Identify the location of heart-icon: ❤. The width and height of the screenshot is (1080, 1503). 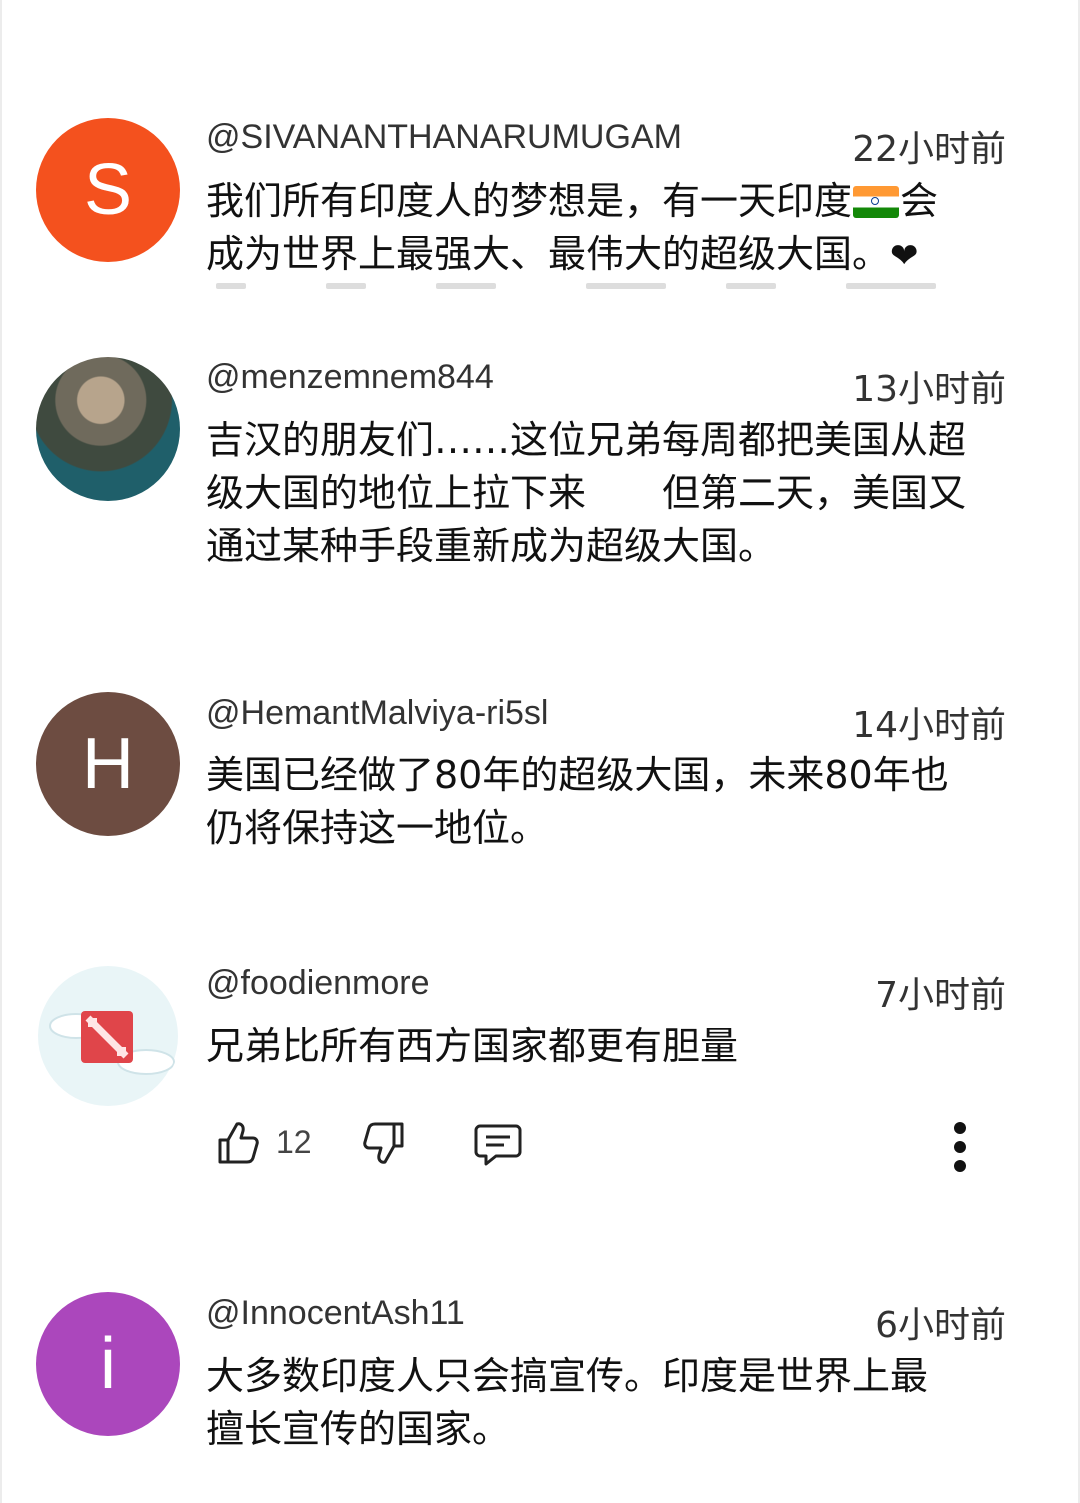
(904, 256).